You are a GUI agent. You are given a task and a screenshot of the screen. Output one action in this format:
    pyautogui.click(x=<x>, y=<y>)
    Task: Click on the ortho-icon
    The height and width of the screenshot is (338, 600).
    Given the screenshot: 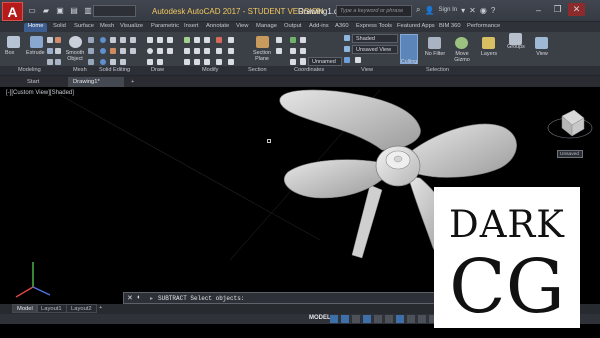 What is the action you would take?
    pyautogui.click(x=356, y=319)
    